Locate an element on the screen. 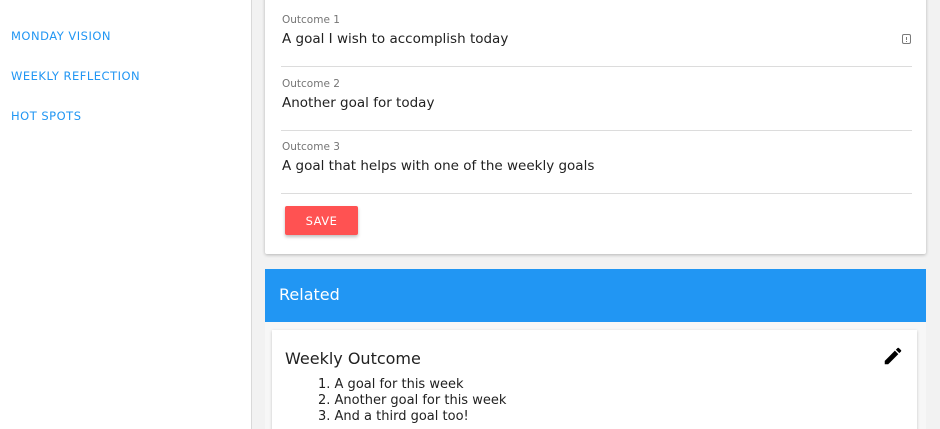 The width and height of the screenshot is (940, 429). info-icon is located at coordinates (906, 39).